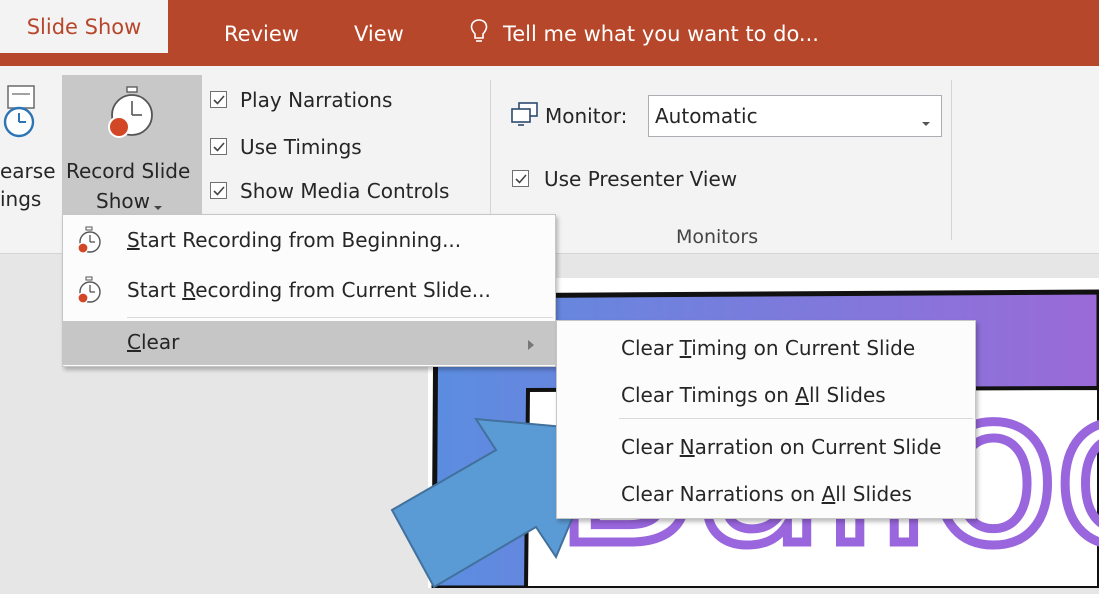  What do you see at coordinates (123, 201) in the screenshot?
I see `record-label-2: Show` at bounding box center [123, 201].